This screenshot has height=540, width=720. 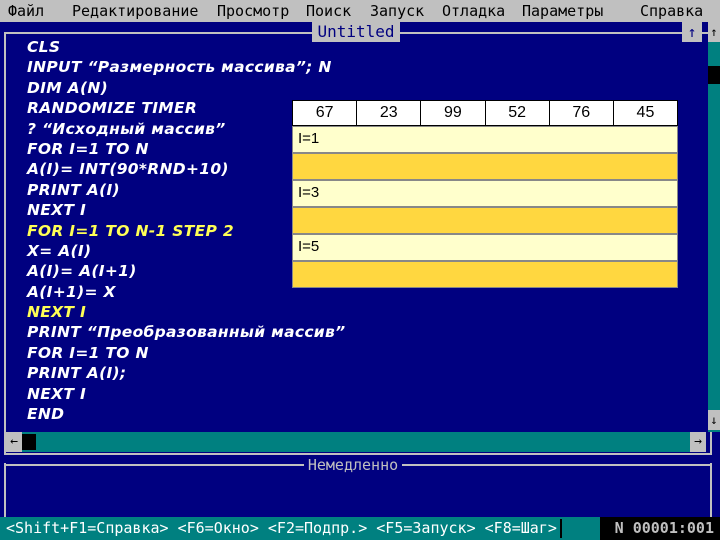 What do you see at coordinates (5, 490) in the screenshot?
I see `immediate-left-border` at bounding box center [5, 490].